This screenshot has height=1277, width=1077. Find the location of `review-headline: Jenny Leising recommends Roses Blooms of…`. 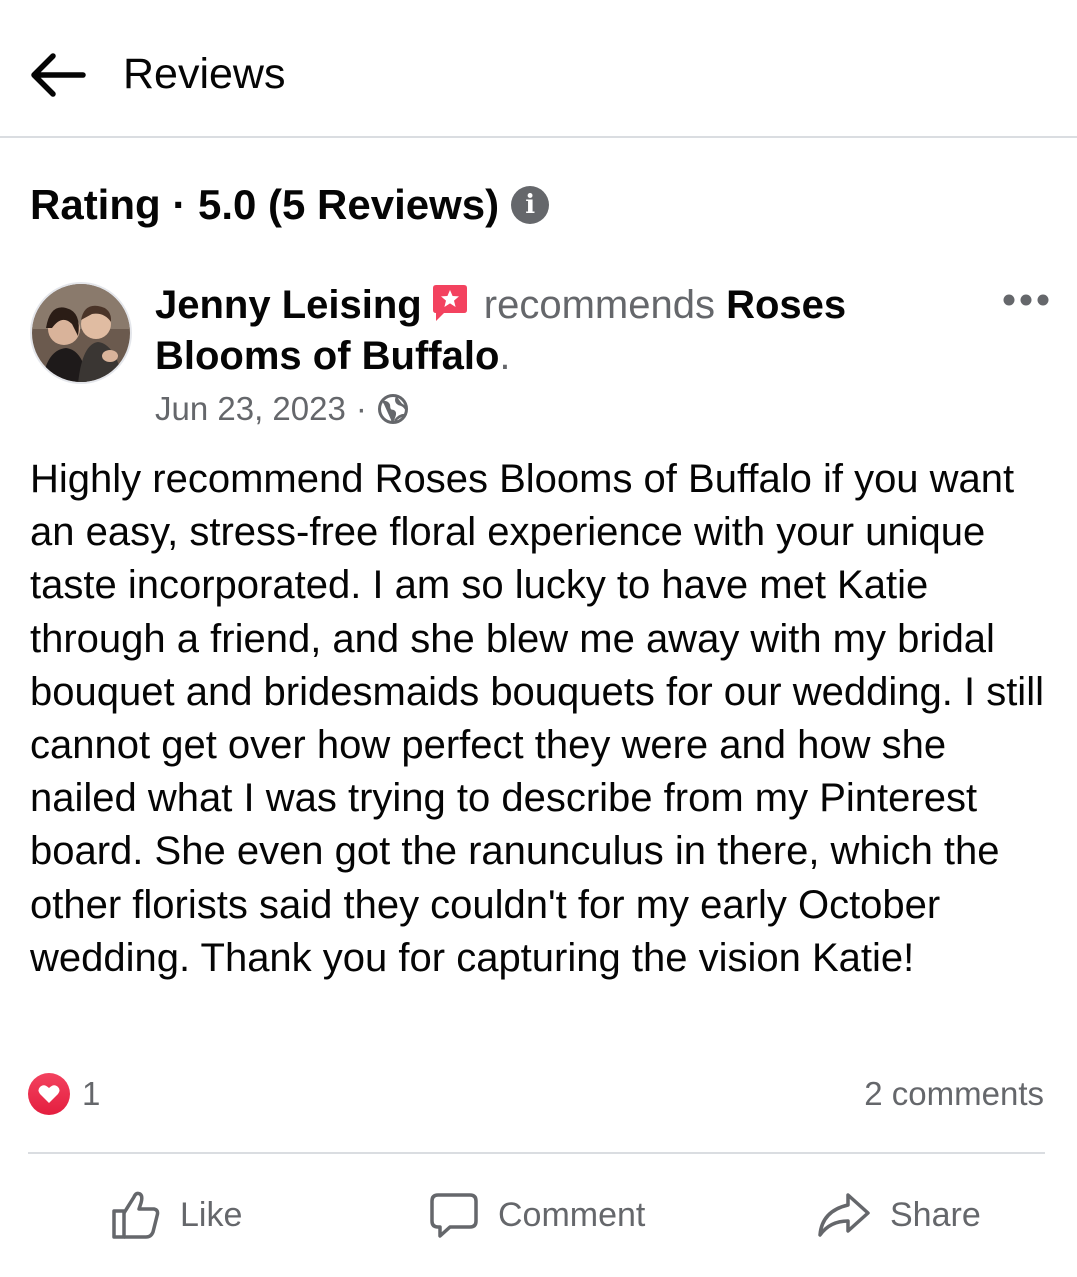

review-headline: Jenny Leising recommends Roses Blooms of… is located at coordinates (550, 331).